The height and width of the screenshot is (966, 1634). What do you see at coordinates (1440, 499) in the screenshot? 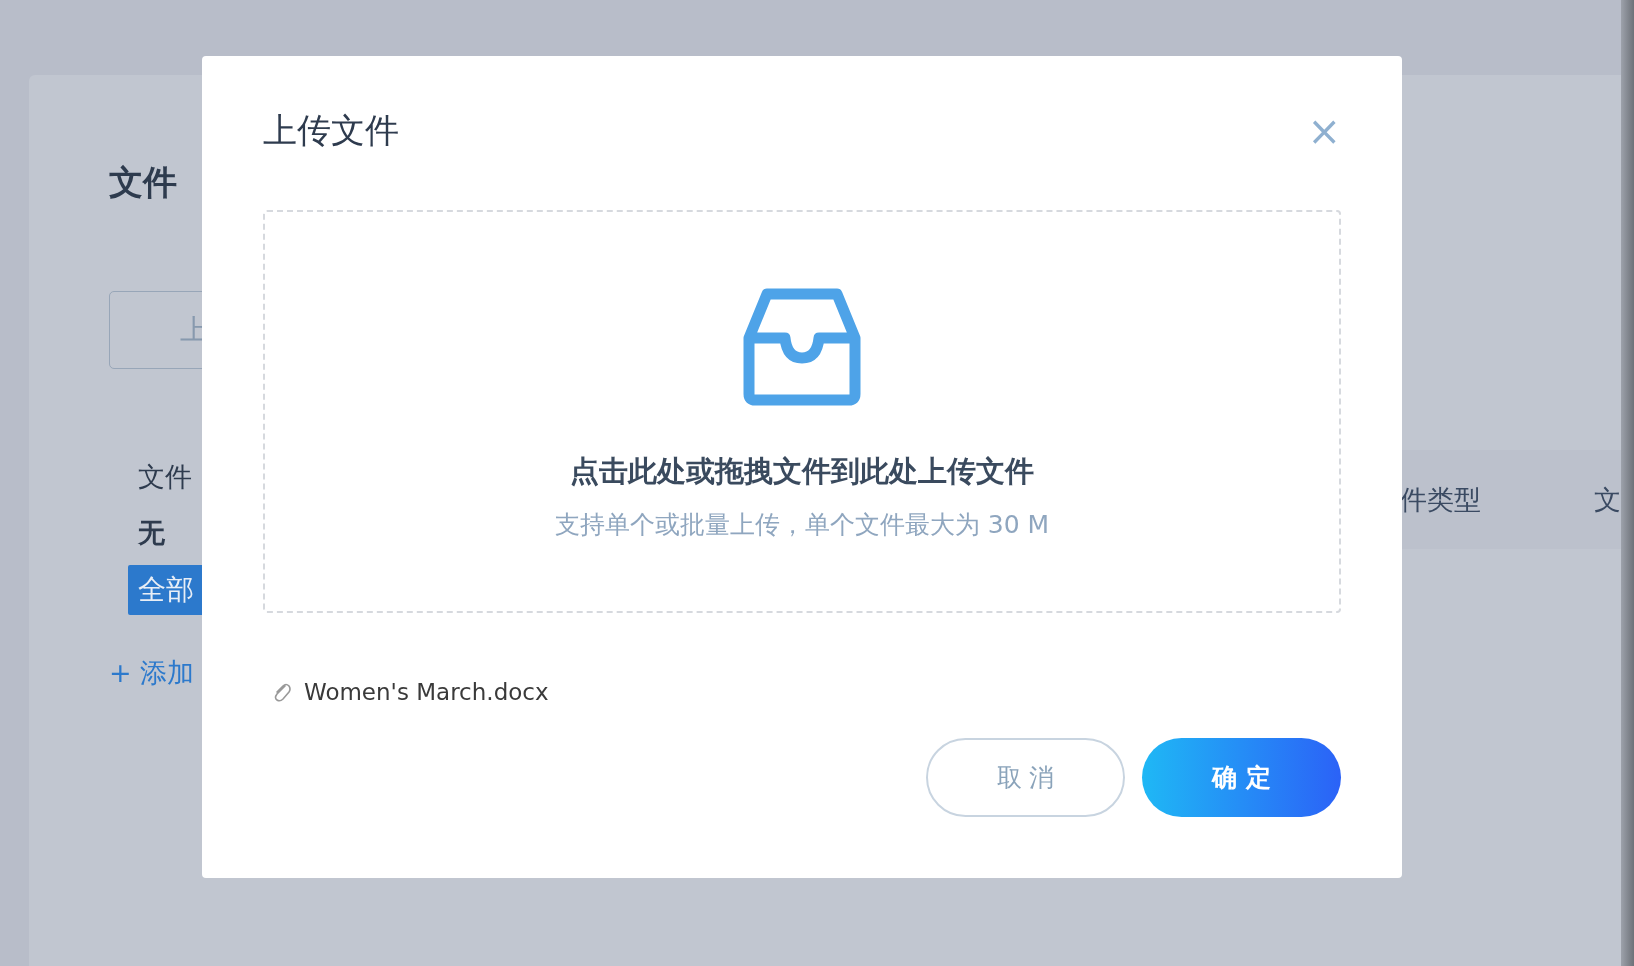
I see `column-header: 件类型` at bounding box center [1440, 499].